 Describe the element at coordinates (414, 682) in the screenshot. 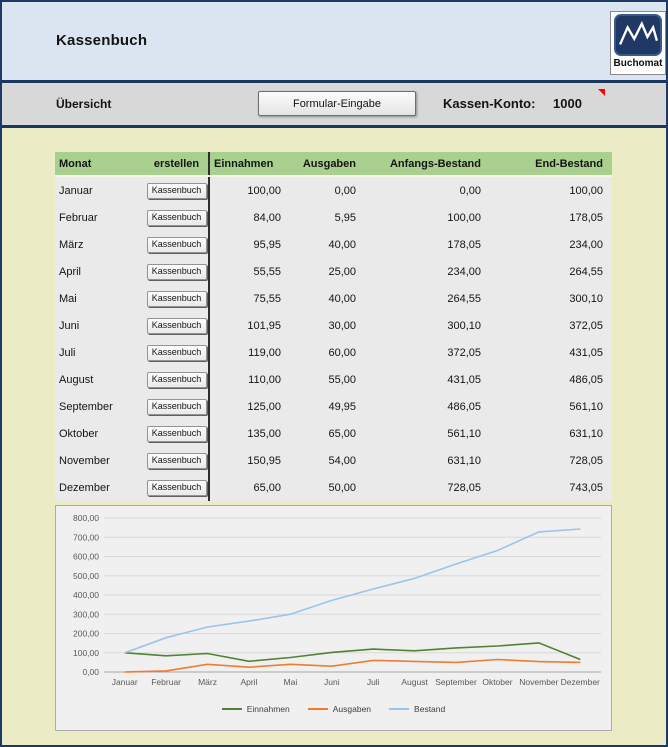

I see `x-axis-tick-label: August` at that location.